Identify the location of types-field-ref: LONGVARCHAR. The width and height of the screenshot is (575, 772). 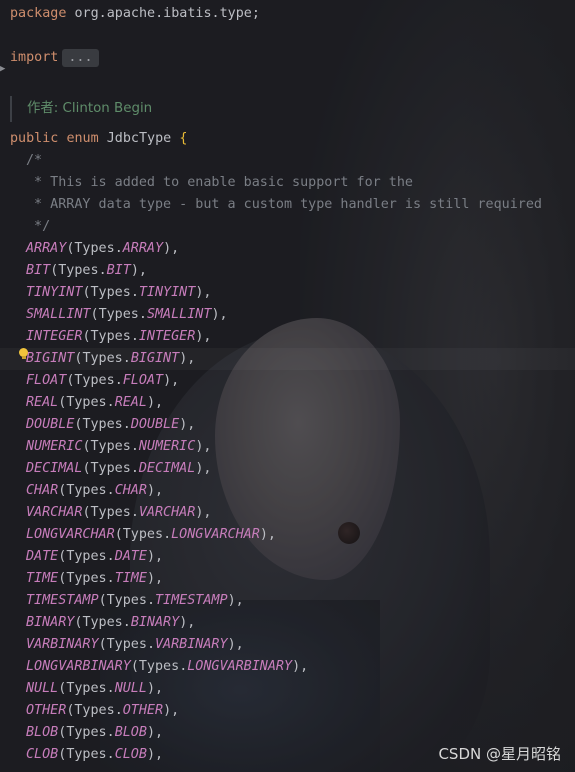
(215, 534).